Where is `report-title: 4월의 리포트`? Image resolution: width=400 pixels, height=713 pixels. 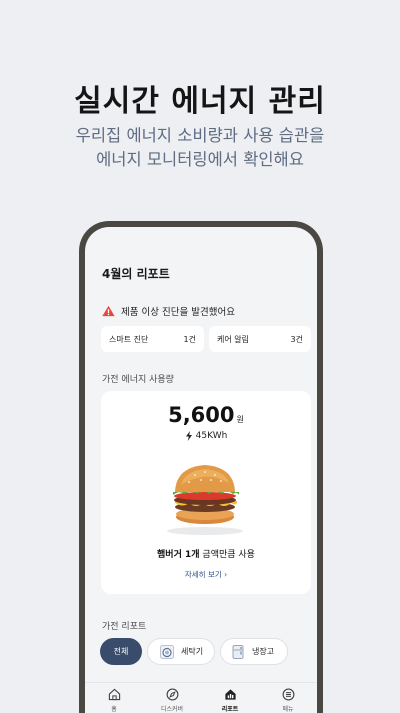
report-title: 4월의 리포트 is located at coordinates (136, 274).